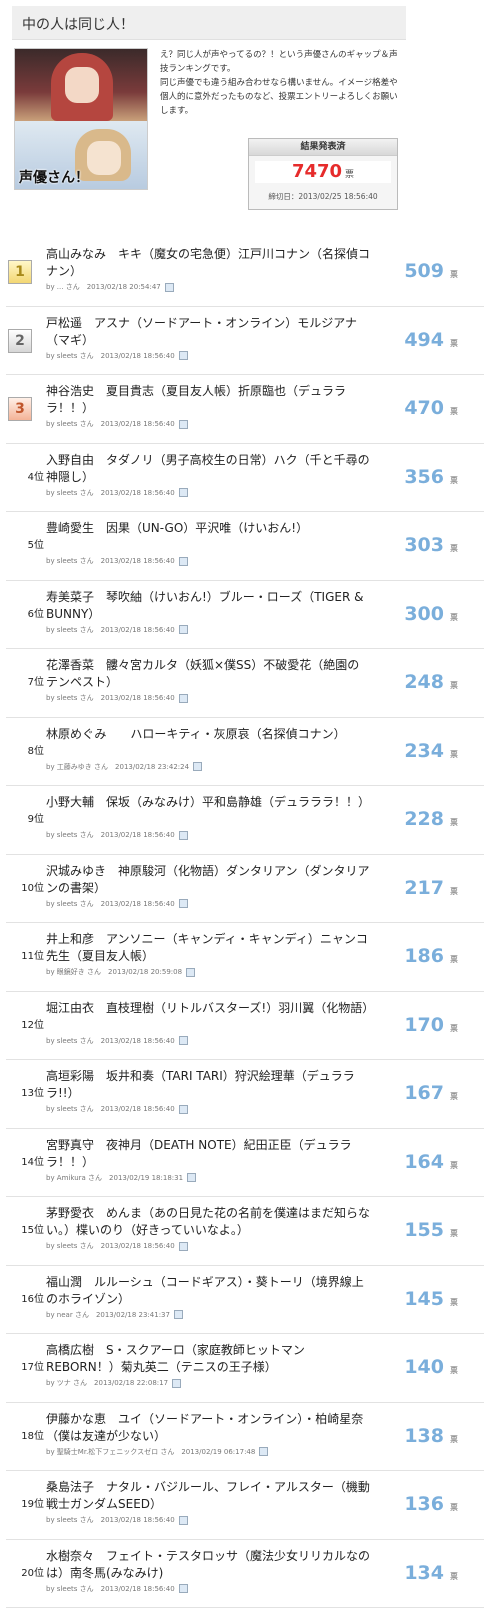 The image size is (500, 1623). I want to click on entry-title-link: 堀江由衣 直枝理樹（リトルバスターズ!）羽川翼（化物語）, so click(210, 1008).